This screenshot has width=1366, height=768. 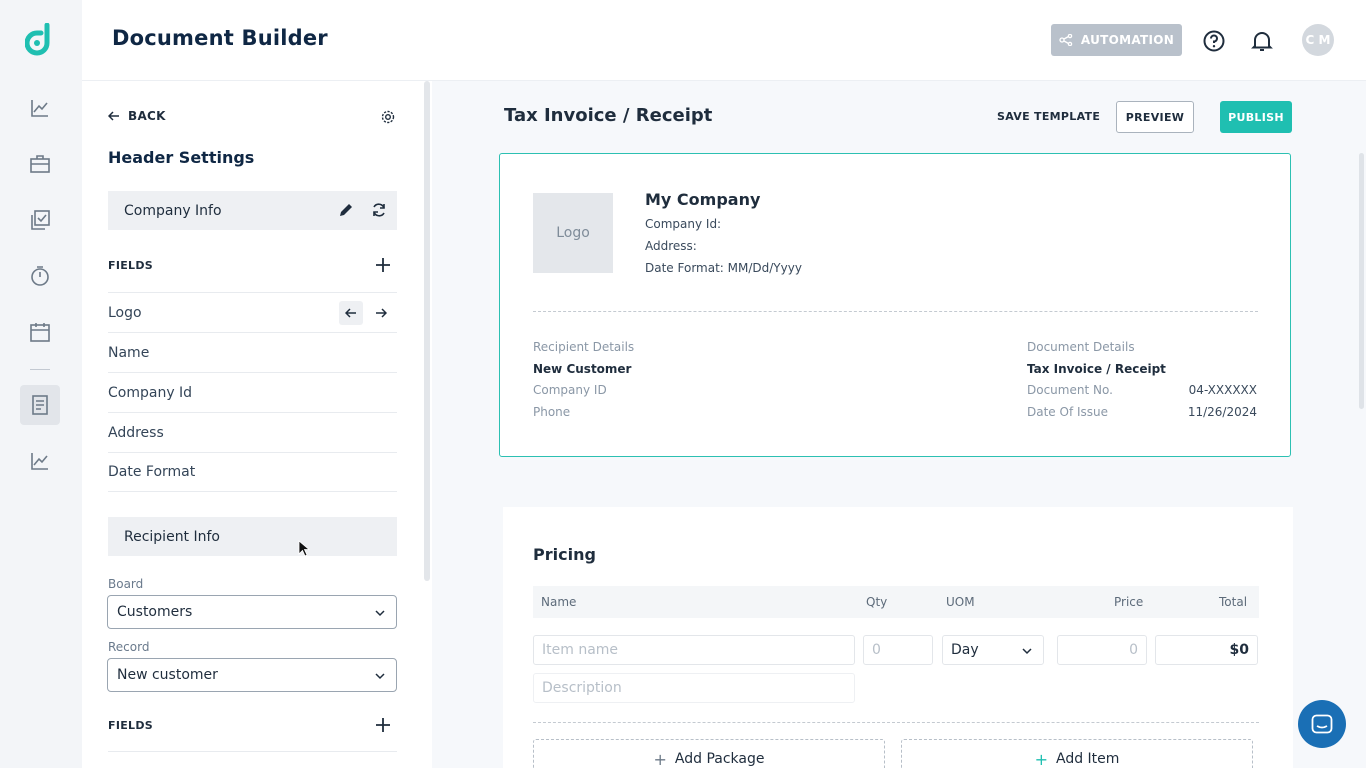 I want to click on chat-launcher-button, so click(x=1322, y=724).